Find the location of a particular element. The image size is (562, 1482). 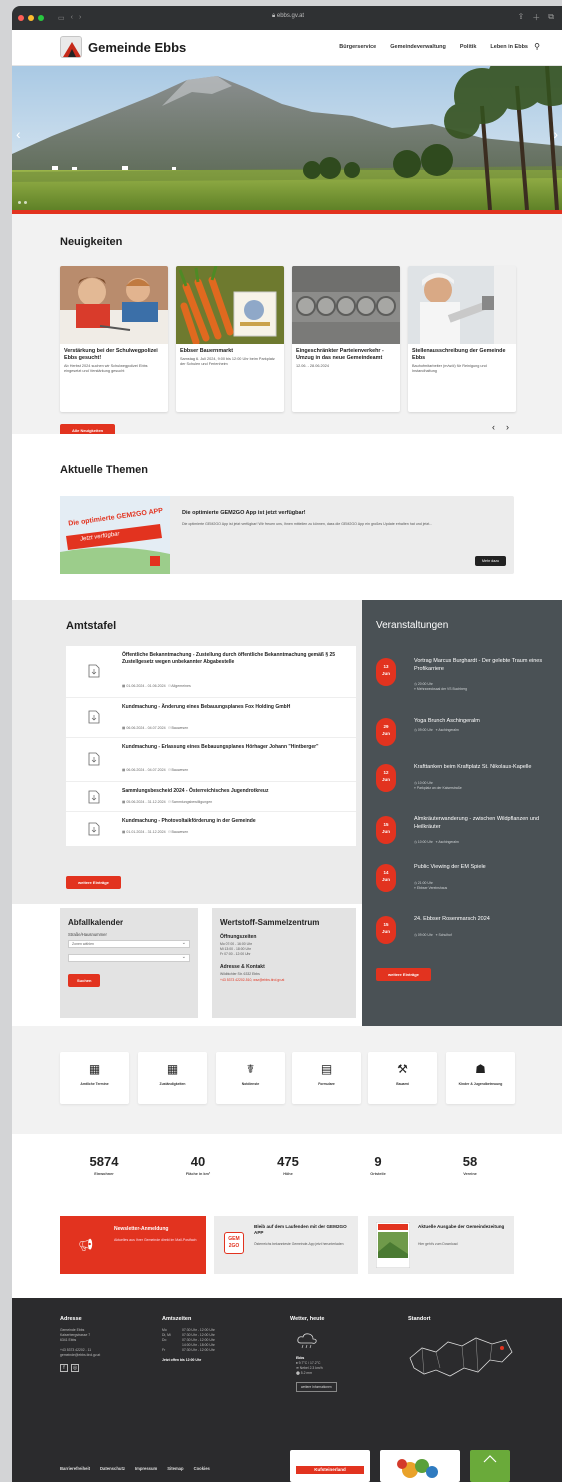

address-bar: 🔒︎ ebbs.gv.at is located at coordinates (288, 16).